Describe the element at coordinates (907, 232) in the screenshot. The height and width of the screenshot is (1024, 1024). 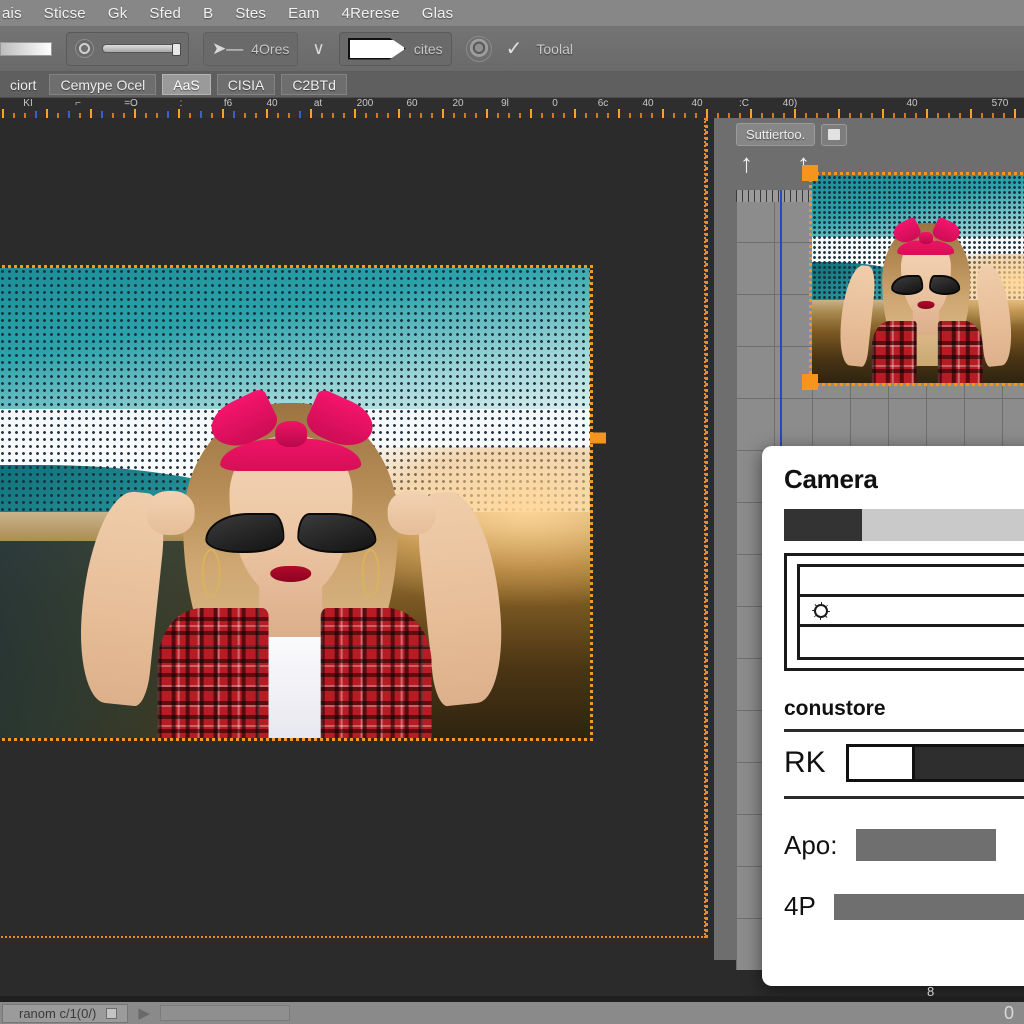
I see `thumb-bow-left` at that location.